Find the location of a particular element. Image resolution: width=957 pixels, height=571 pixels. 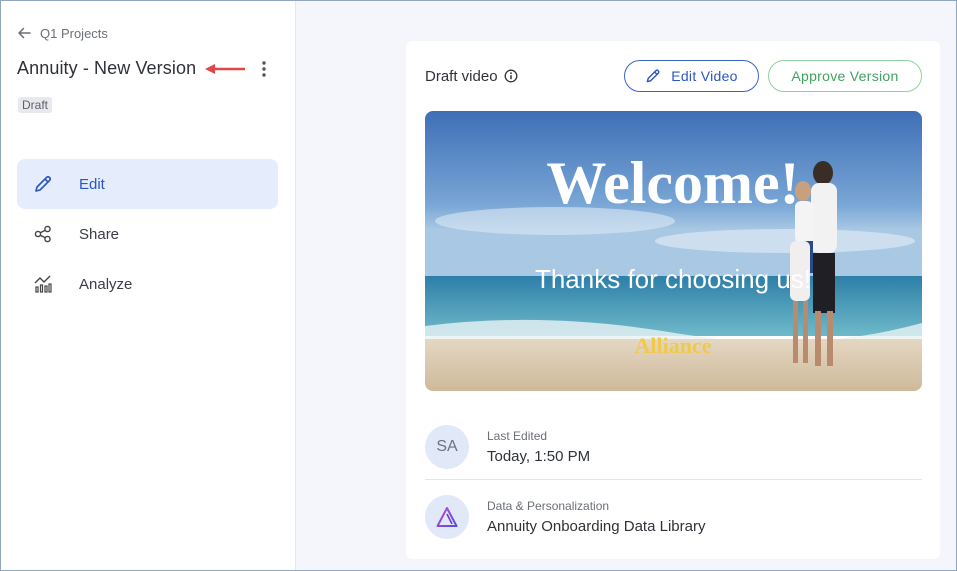

data-library-avatar is located at coordinates (447, 517).